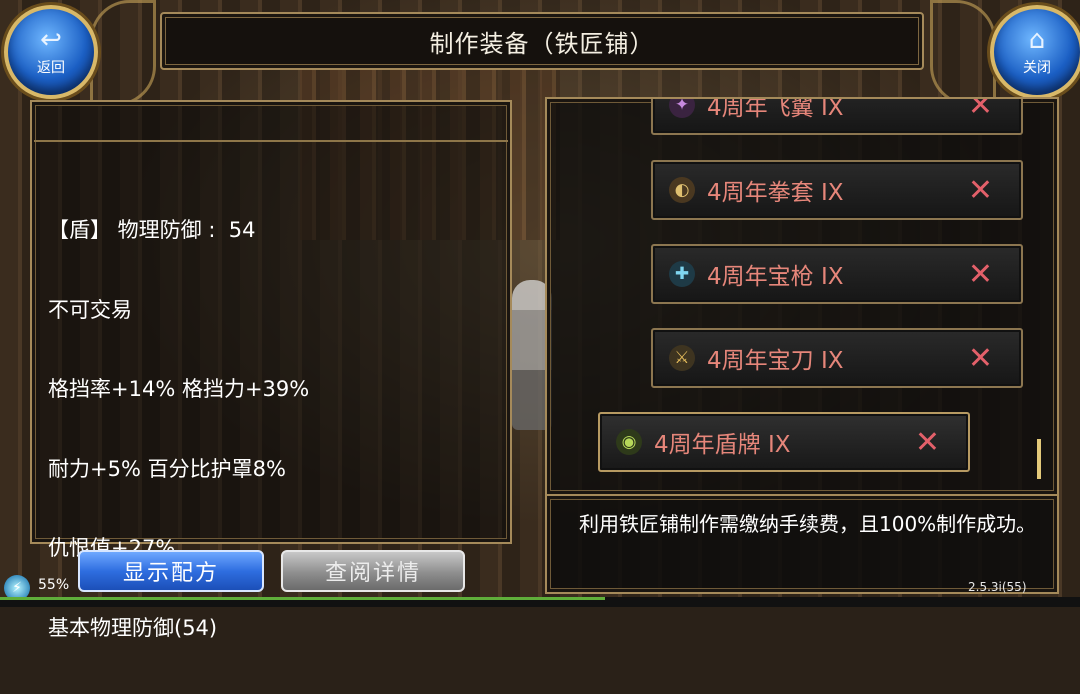  I want to click on spear-icon: ✚, so click(682, 274).